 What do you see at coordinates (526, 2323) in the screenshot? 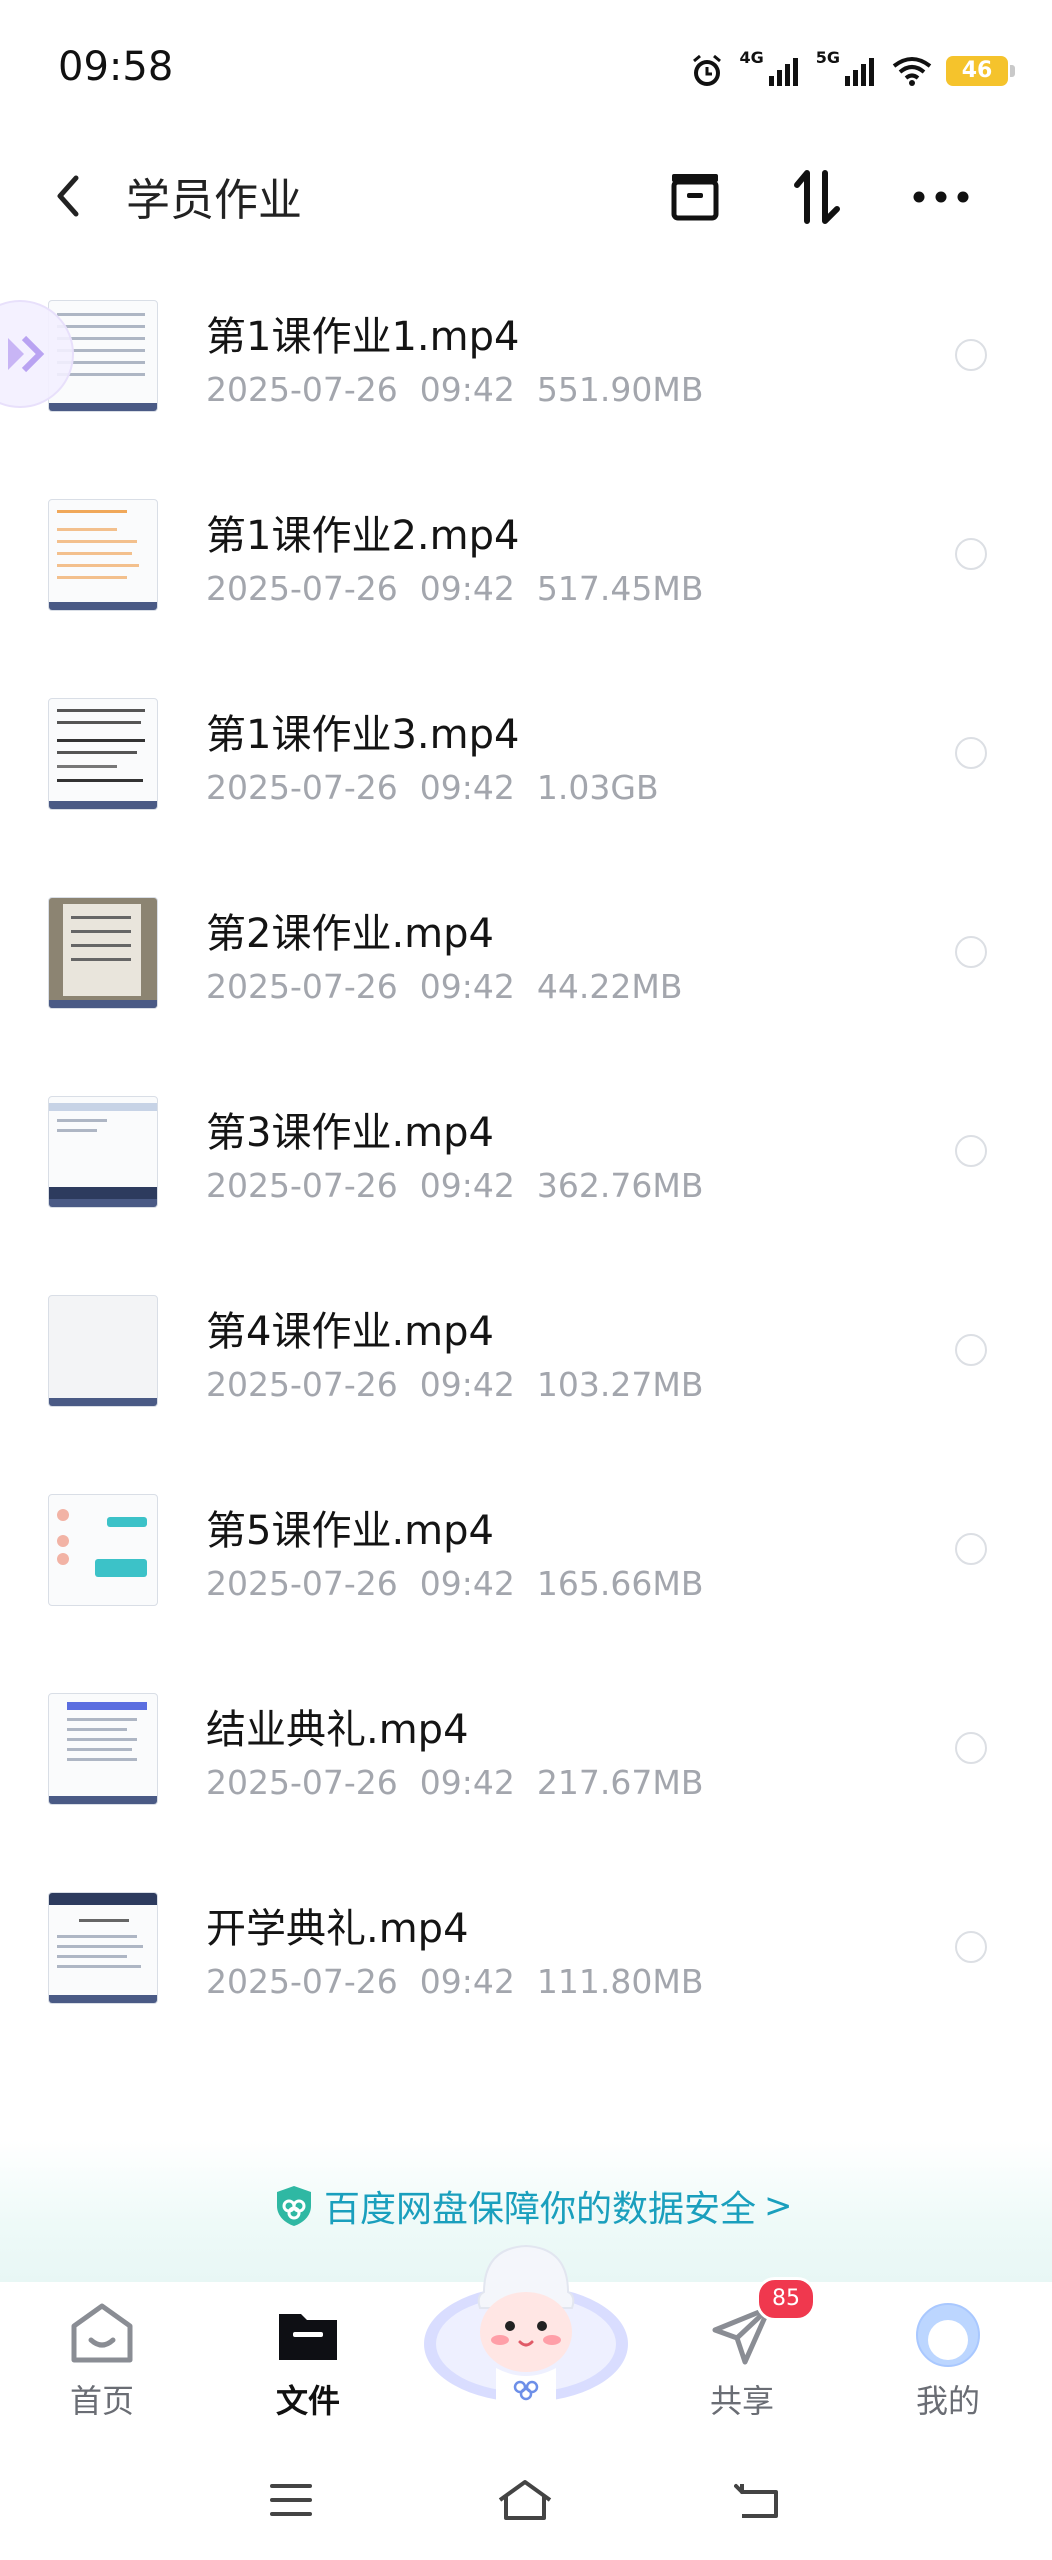
I see `mascot-icon` at bounding box center [526, 2323].